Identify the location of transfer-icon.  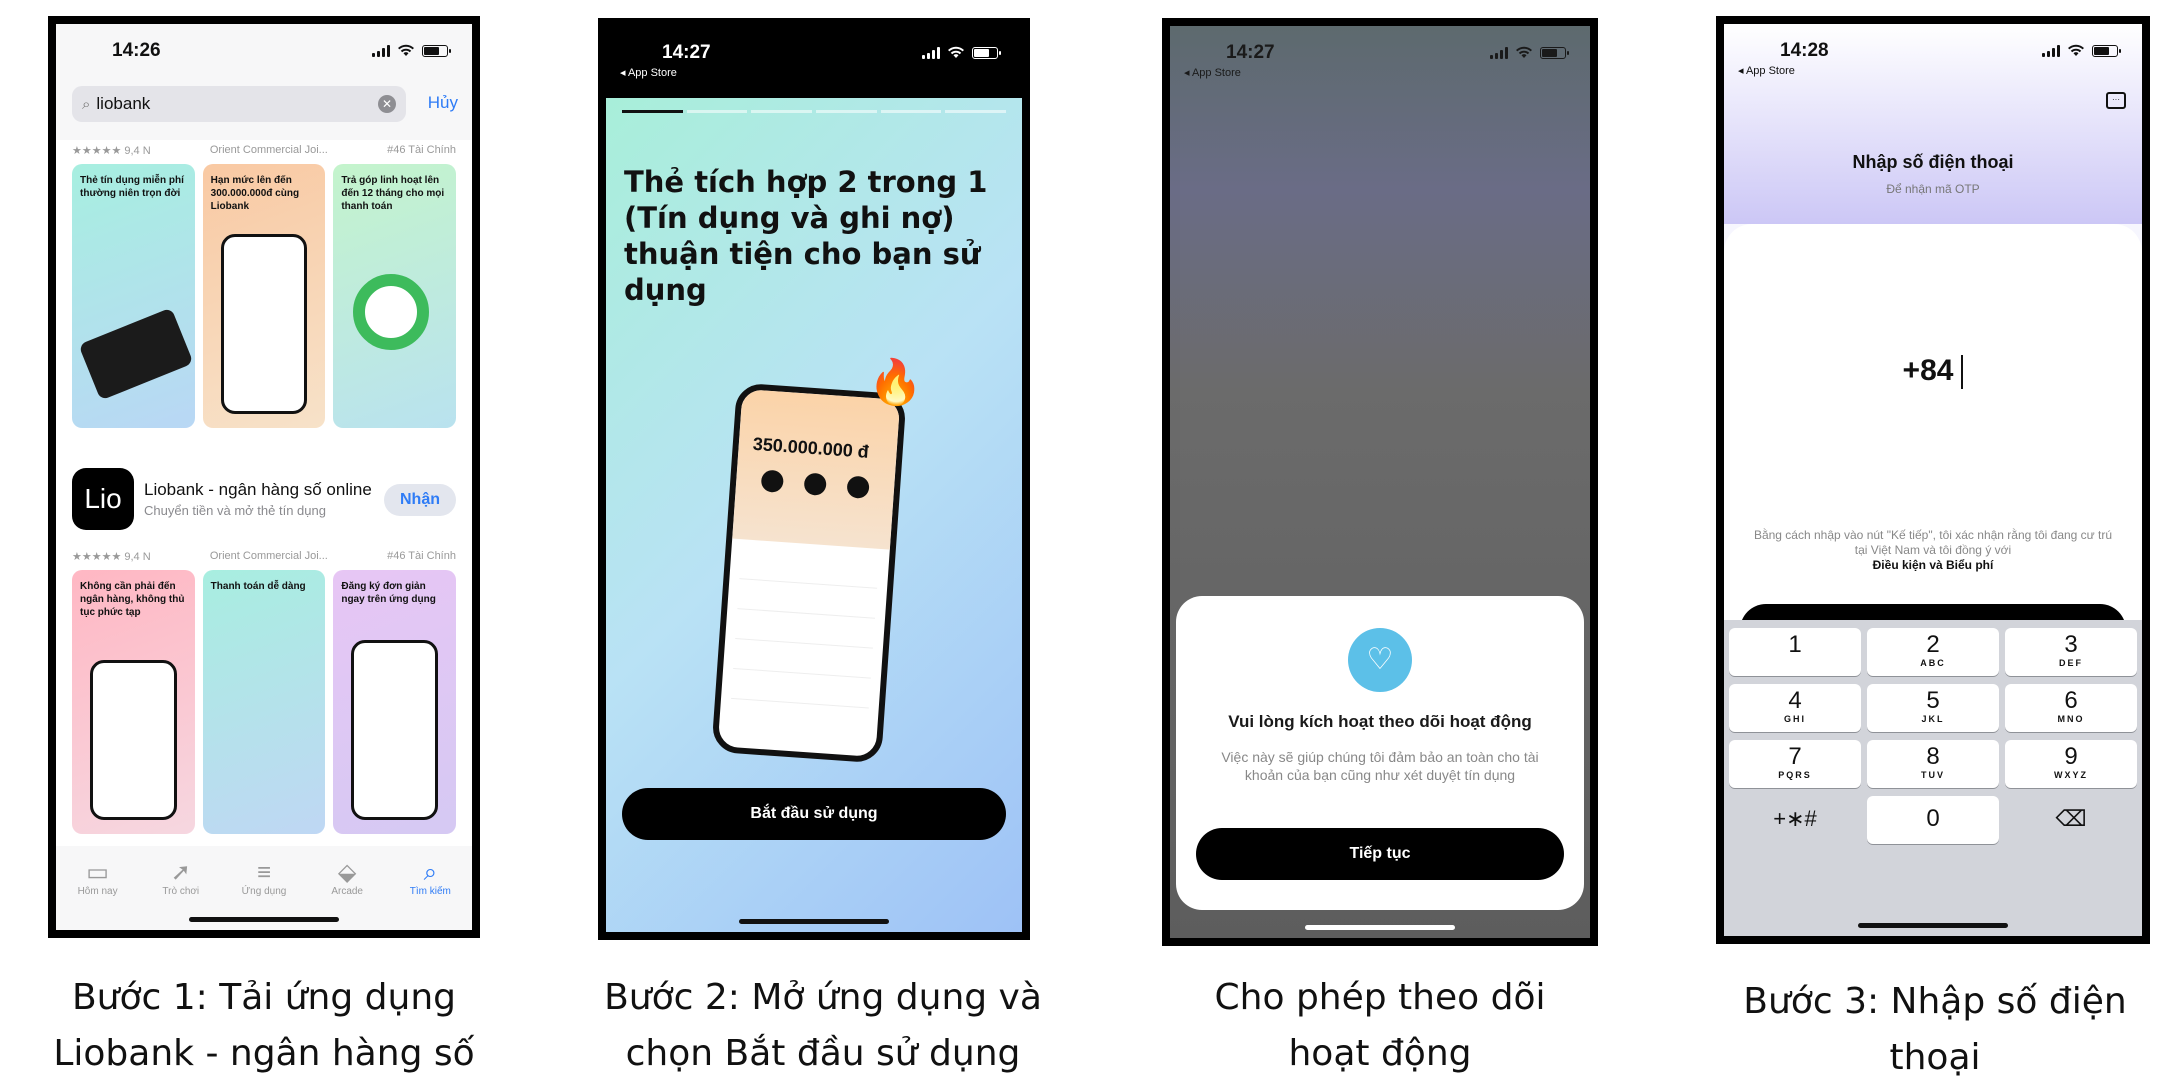
(815, 484).